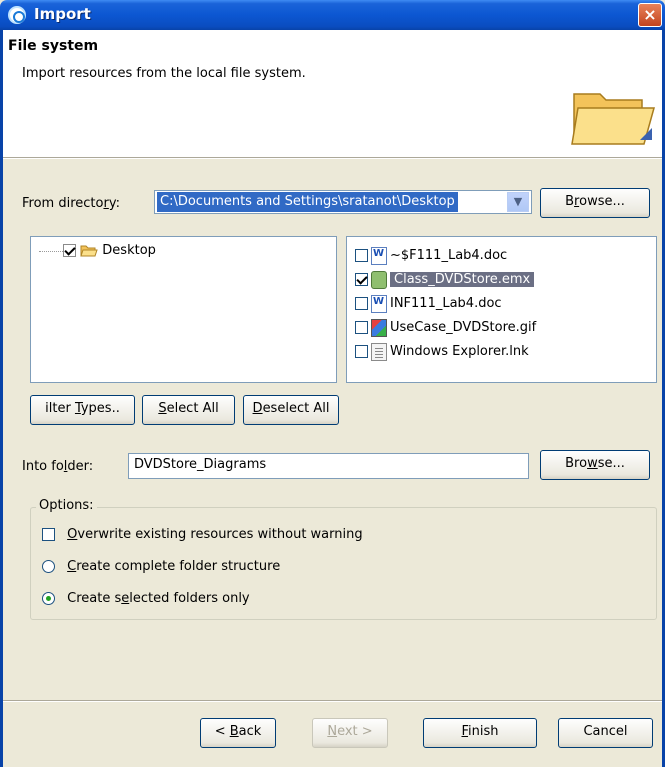  Describe the element at coordinates (613, 119) in the screenshot. I see `open-folder-icon` at that location.